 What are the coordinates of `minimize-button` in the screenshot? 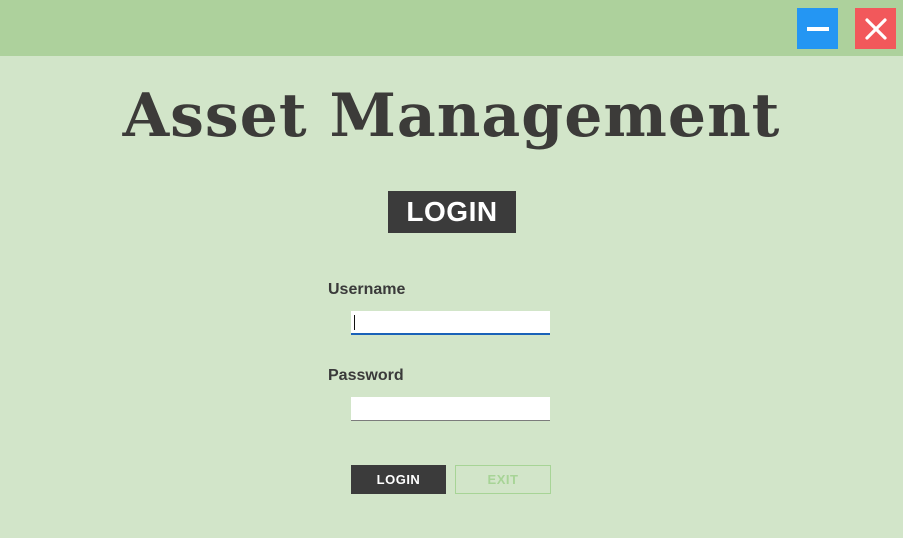 It's located at (817, 28).